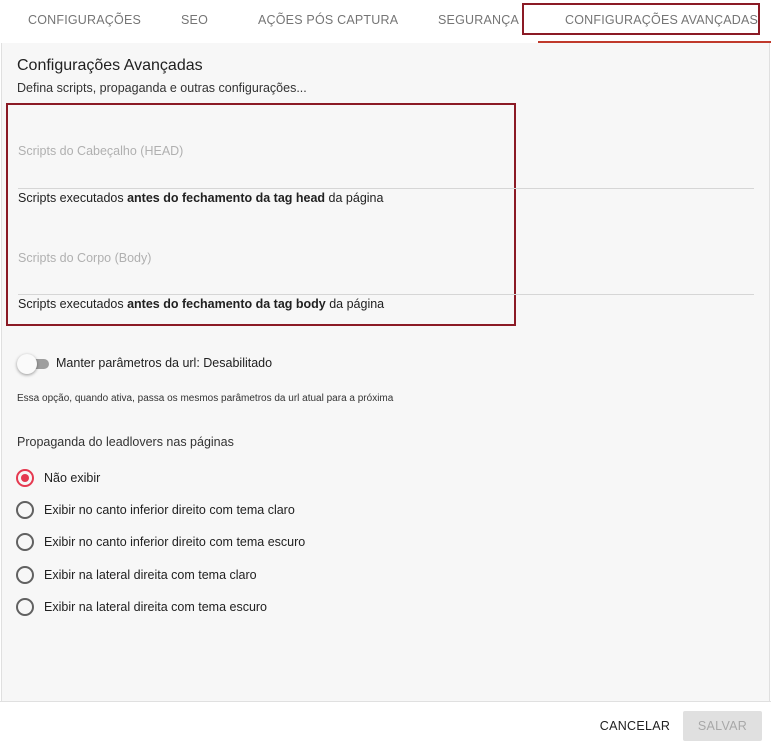 This screenshot has width=771, height=749. Describe the element at coordinates (73, 304) in the screenshot. I see `body-helper-prefix: Scripts executados` at that location.